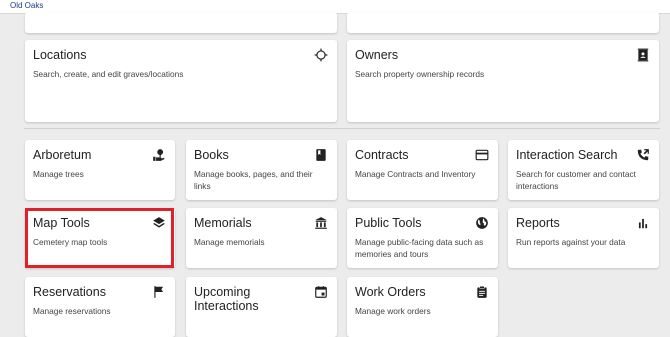 The image size is (670, 337). Describe the element at coordinates (567, 155) in the screenshot. I see `interaction-search-title: Interaction Search` at that location.